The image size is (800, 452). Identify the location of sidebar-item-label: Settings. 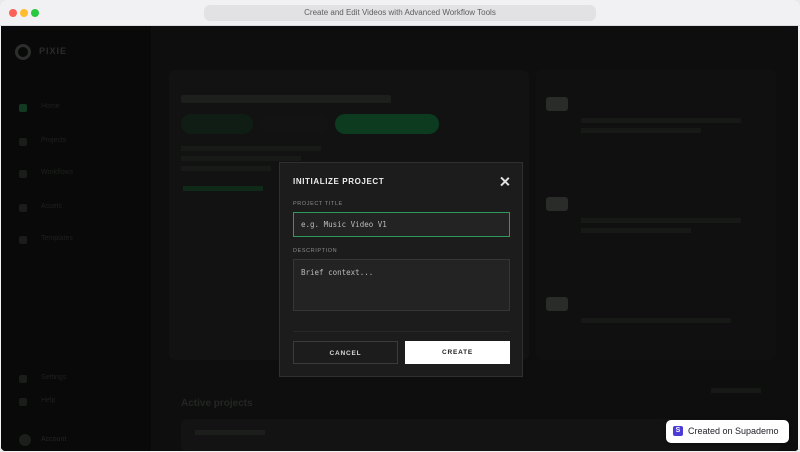
(54, 377).